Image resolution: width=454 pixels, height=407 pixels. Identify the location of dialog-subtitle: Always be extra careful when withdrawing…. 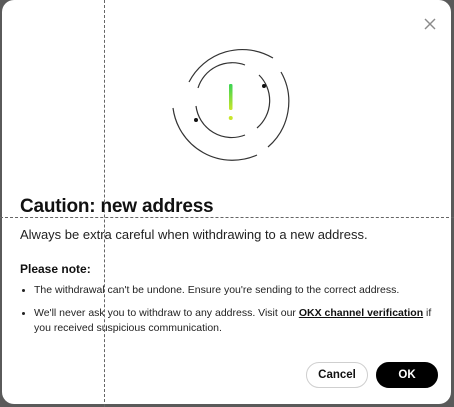
(194, 234).